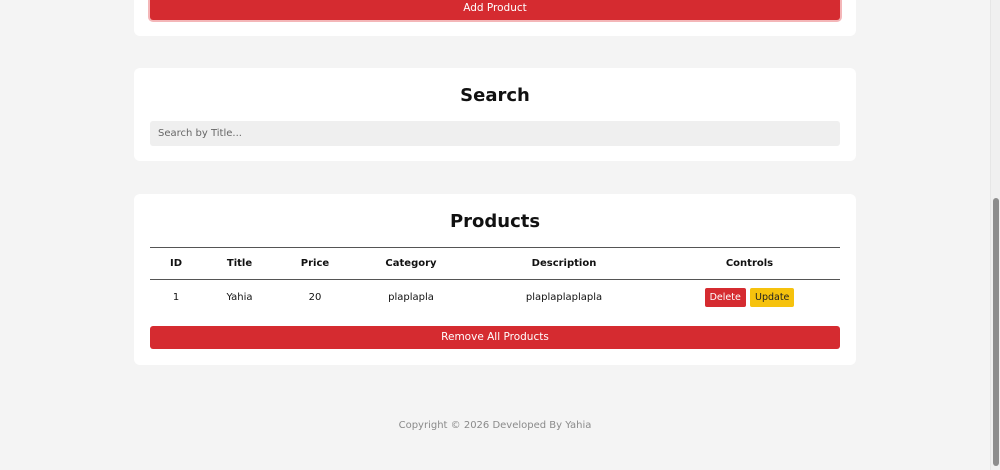 Image resolution: width=1000 pixels, height=470 pixels. I want to click on add-product-button: Add Product, so click(495, 10).